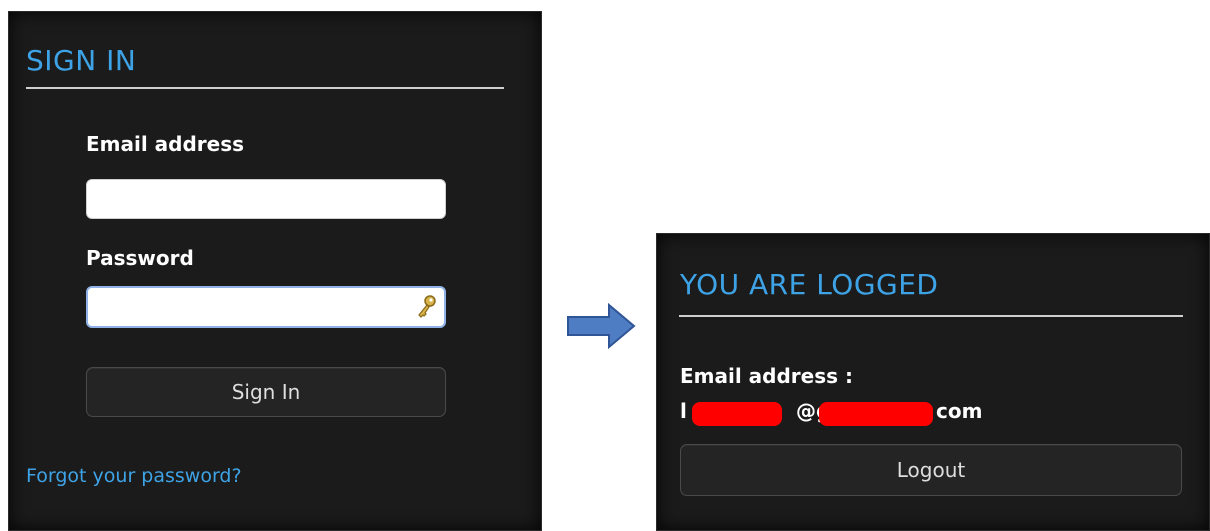 Image resolution: width=1210 pixels, height=531 pixels. I want to click on logged-in-title: YOU ARE LOGGED, so click(809, 284).